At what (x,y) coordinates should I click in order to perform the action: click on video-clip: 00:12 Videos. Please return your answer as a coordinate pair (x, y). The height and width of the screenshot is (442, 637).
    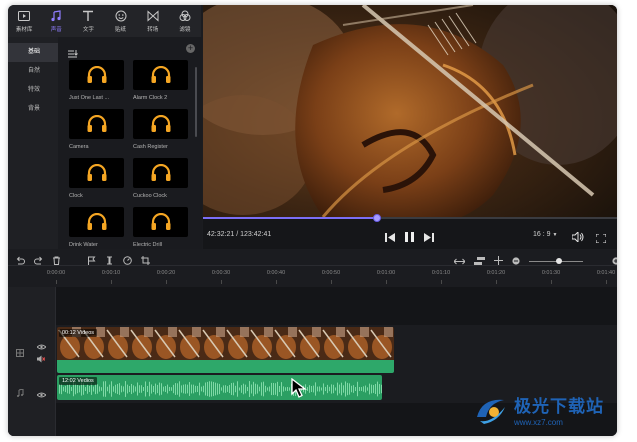
    Looking at the image, I should click on (225, 350).